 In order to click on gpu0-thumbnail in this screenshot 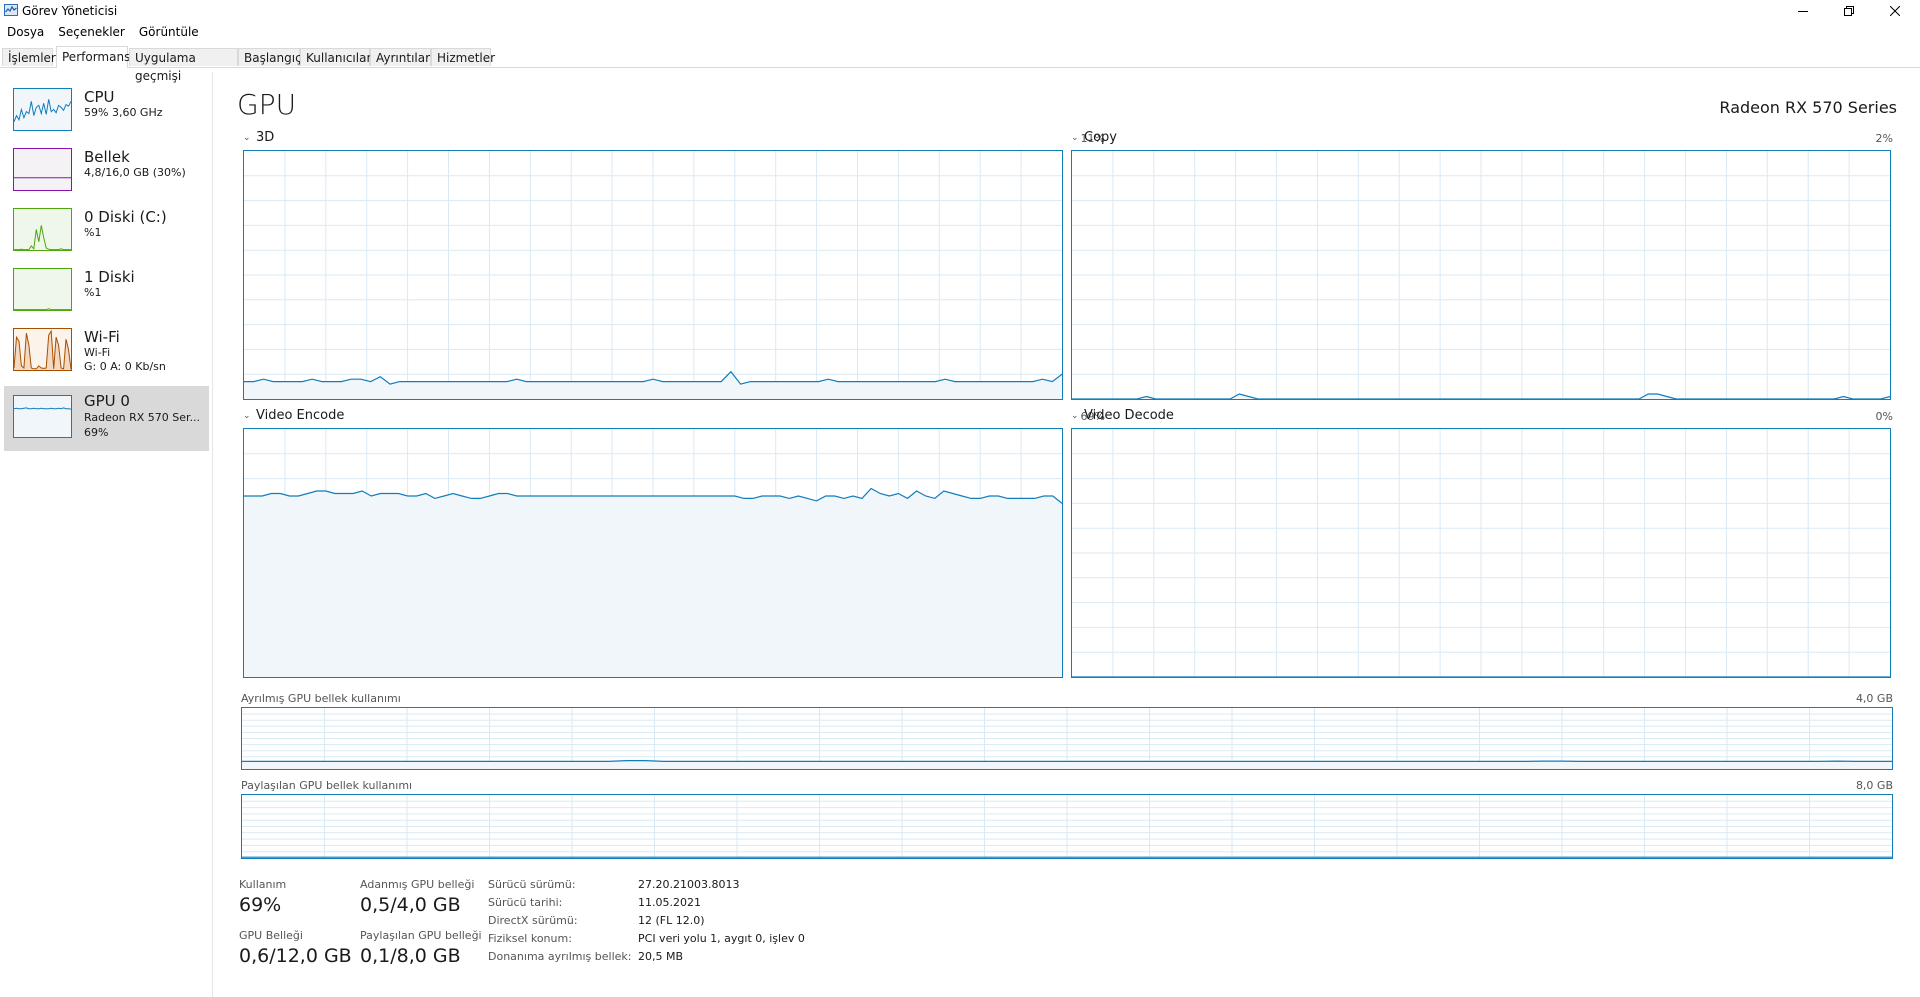, I will do `click(42, 416)`.